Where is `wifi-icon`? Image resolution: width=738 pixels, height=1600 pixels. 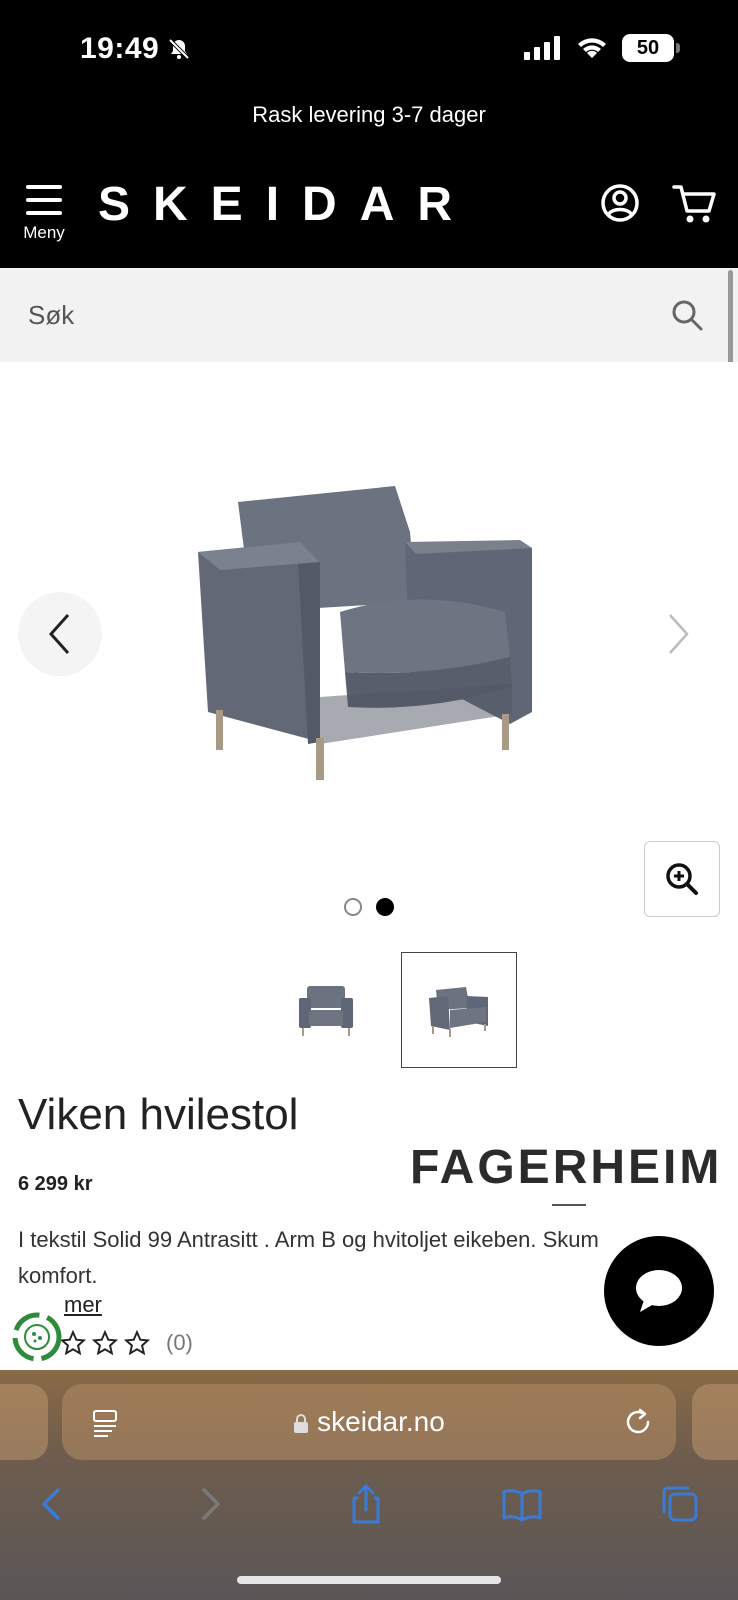 wifi-icon is located at coordinates (592, 48).